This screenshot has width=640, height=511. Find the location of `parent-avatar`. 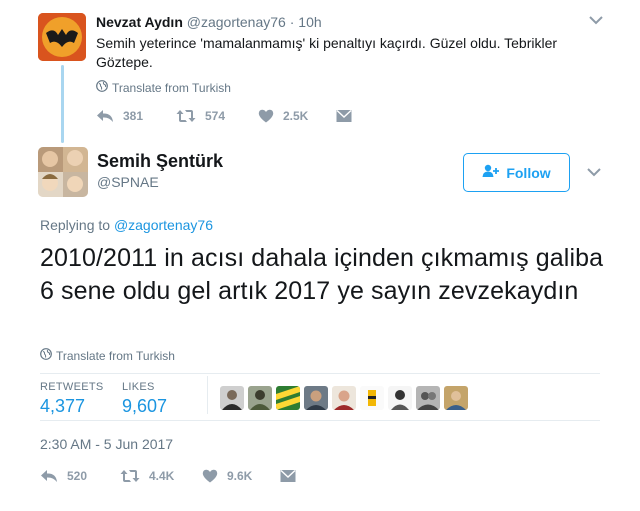

parent-avatar is located at coordinates (62, 37).